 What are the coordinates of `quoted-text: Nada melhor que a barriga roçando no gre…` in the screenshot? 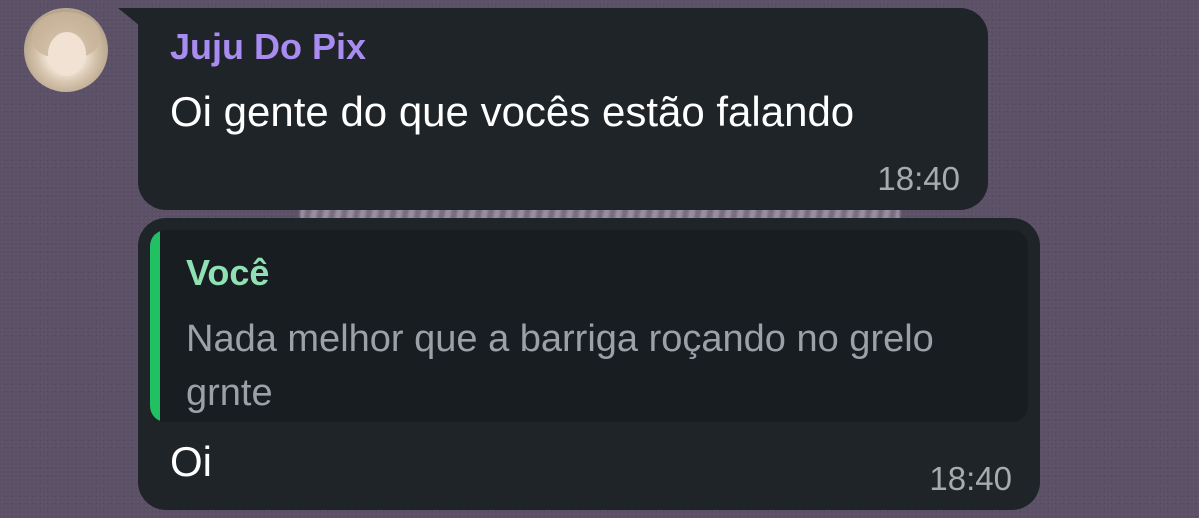 It's located at (560, 366).